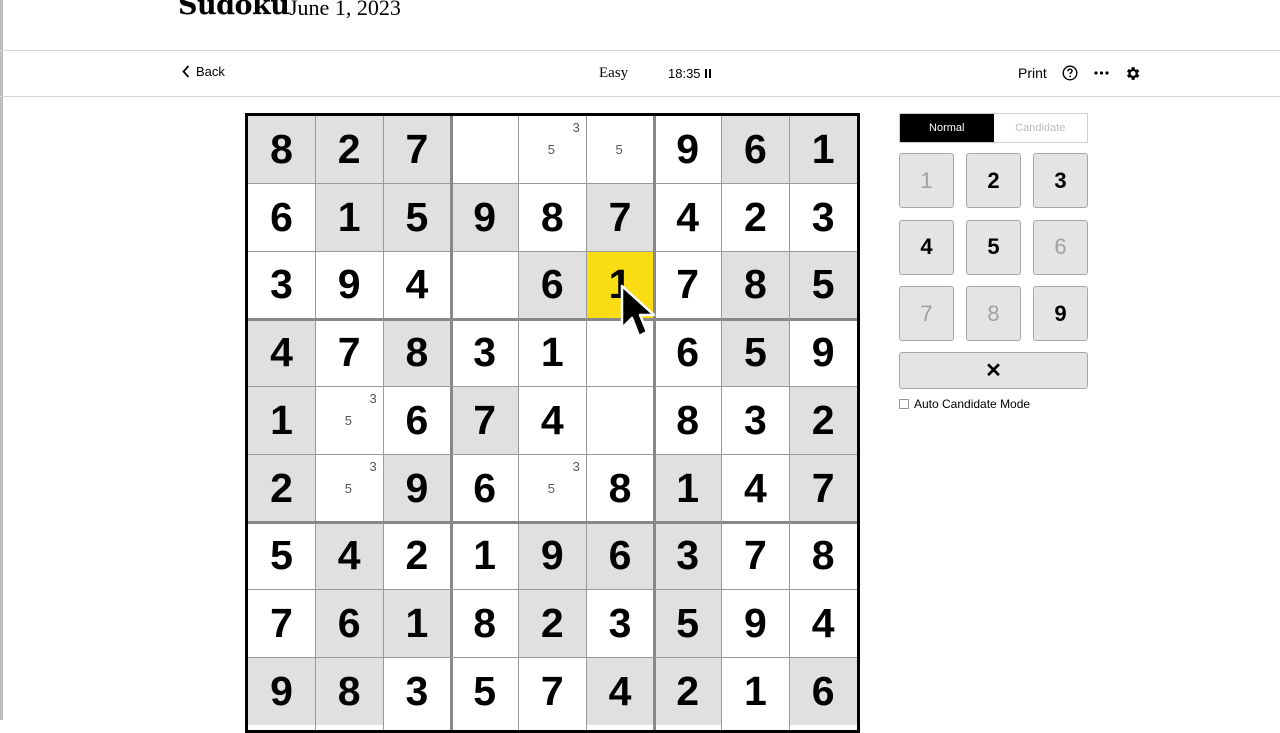  What do you see at coordinates (281, 623) in the screenshot?
I see `sudoku-cell-r8c1: 7` at bounding box center [281, 623].